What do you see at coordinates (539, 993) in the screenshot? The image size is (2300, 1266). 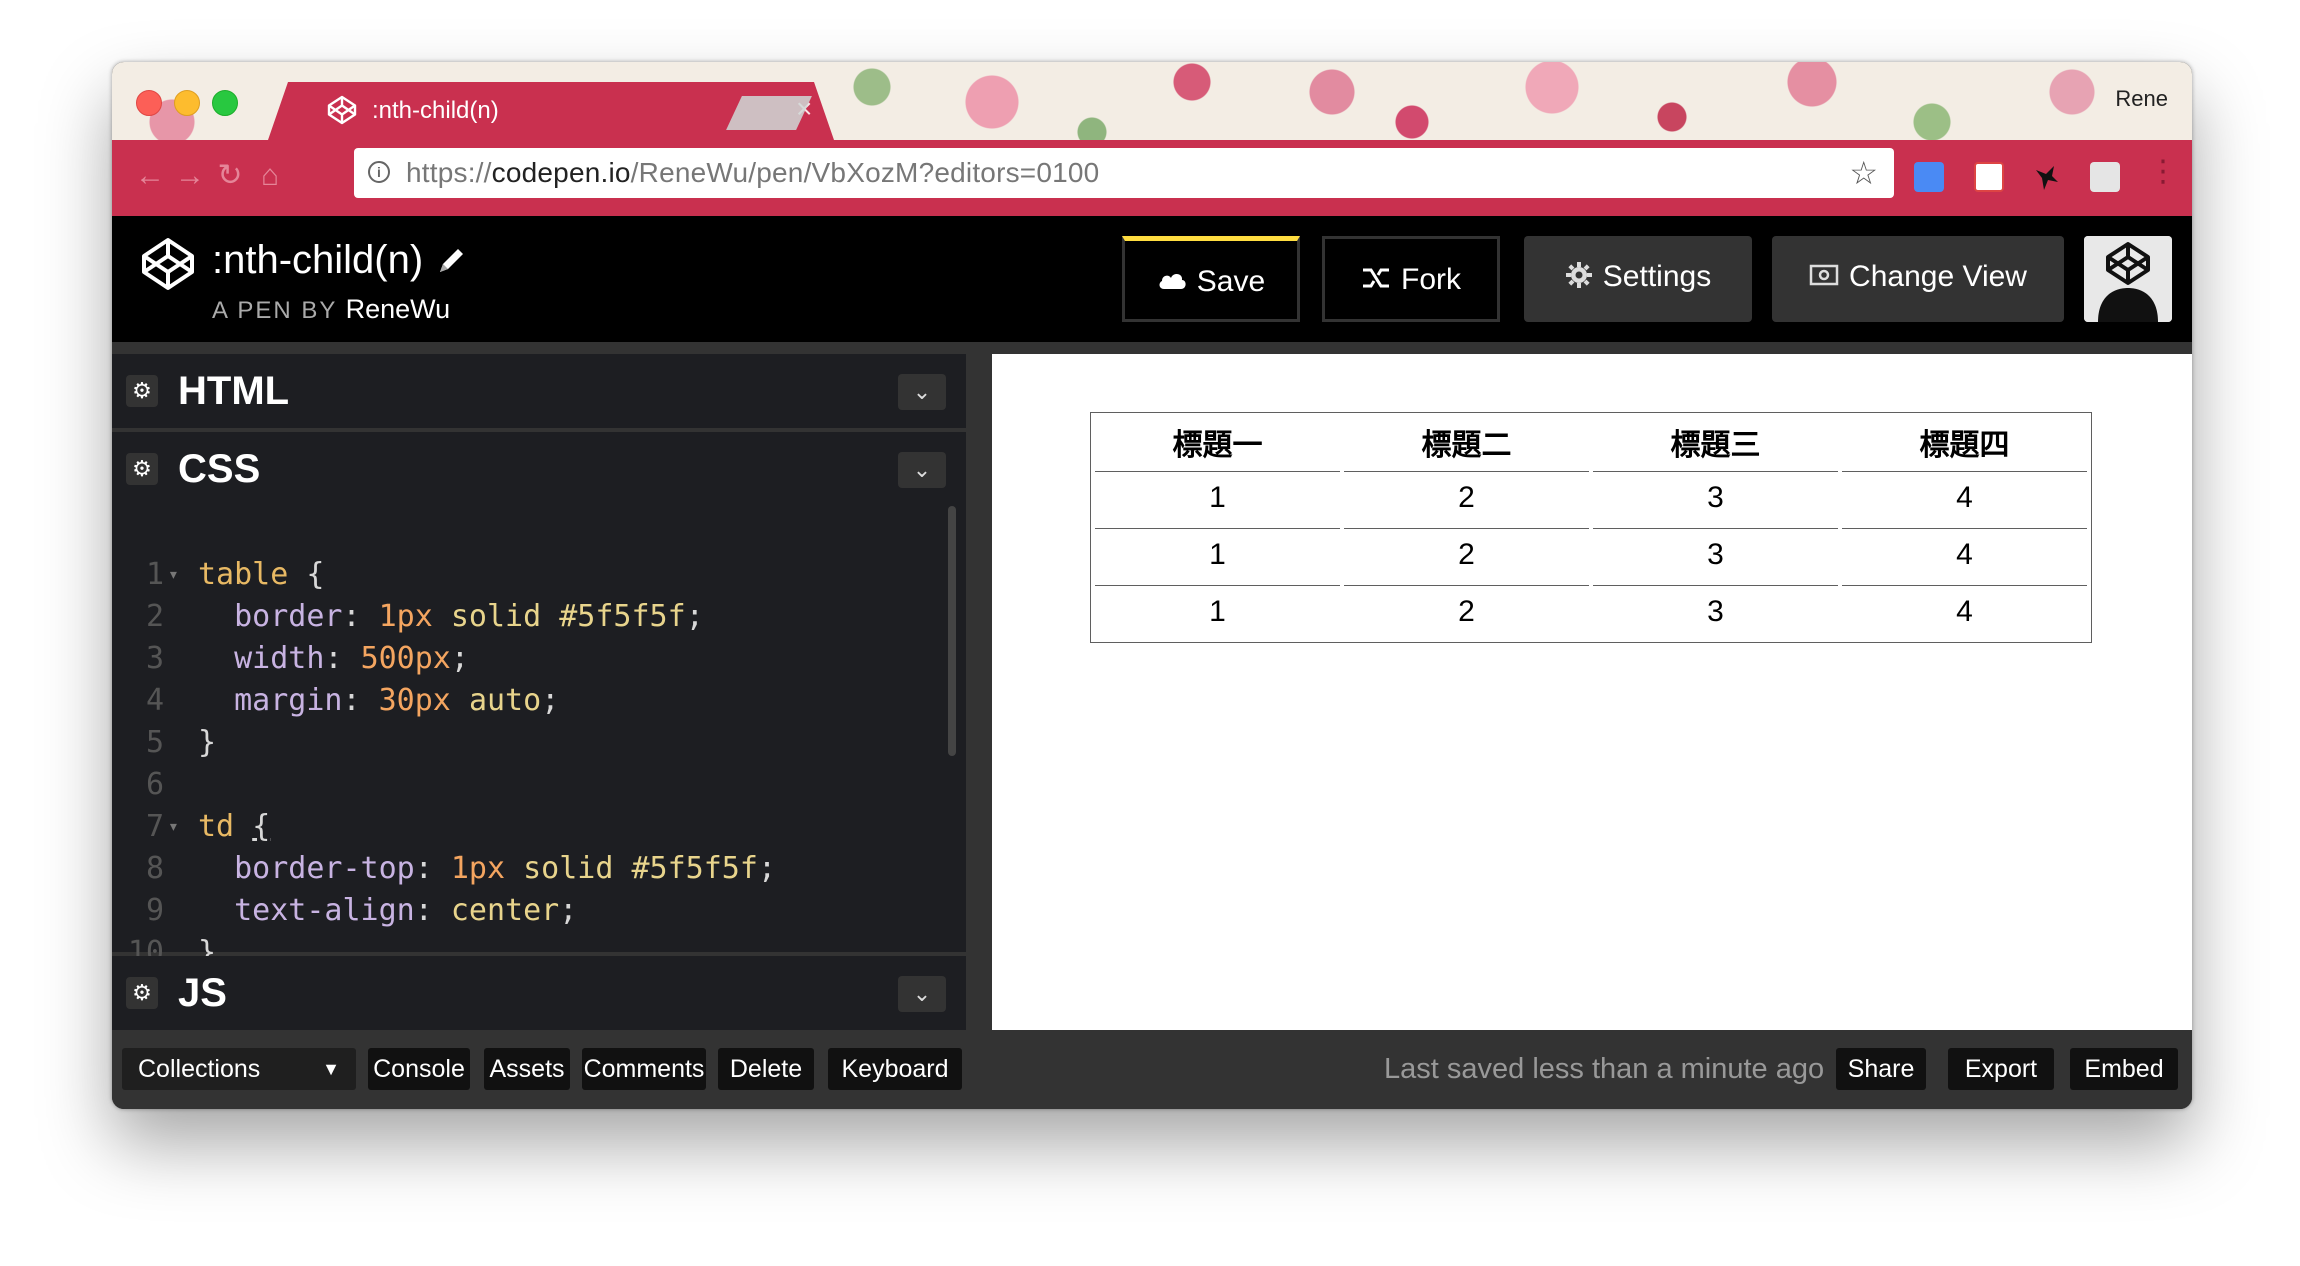 I see `js-editor-header: ⚙ JS ⌄` at bounding box center [539, 993].